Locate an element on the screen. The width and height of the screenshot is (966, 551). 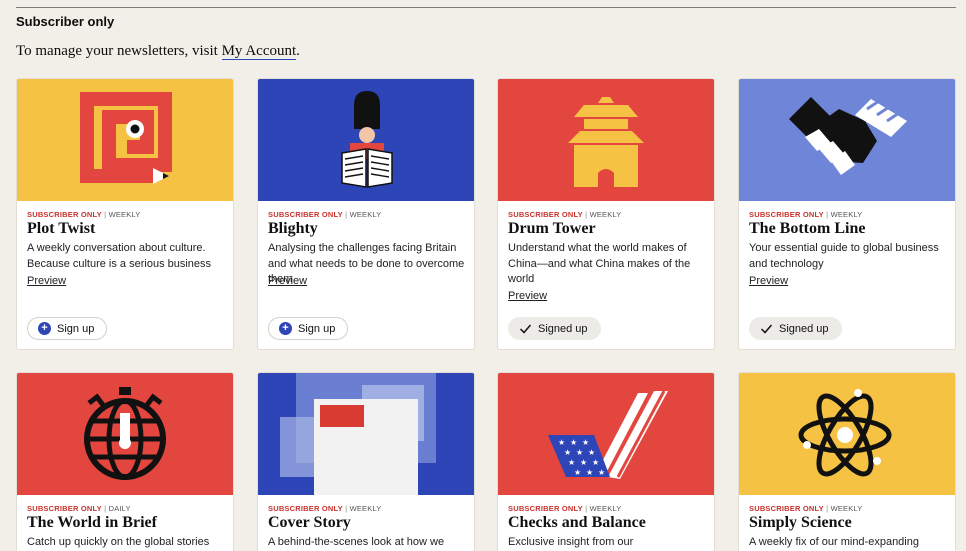
card-title: The World in Brief is located at coordinates (92, 522).